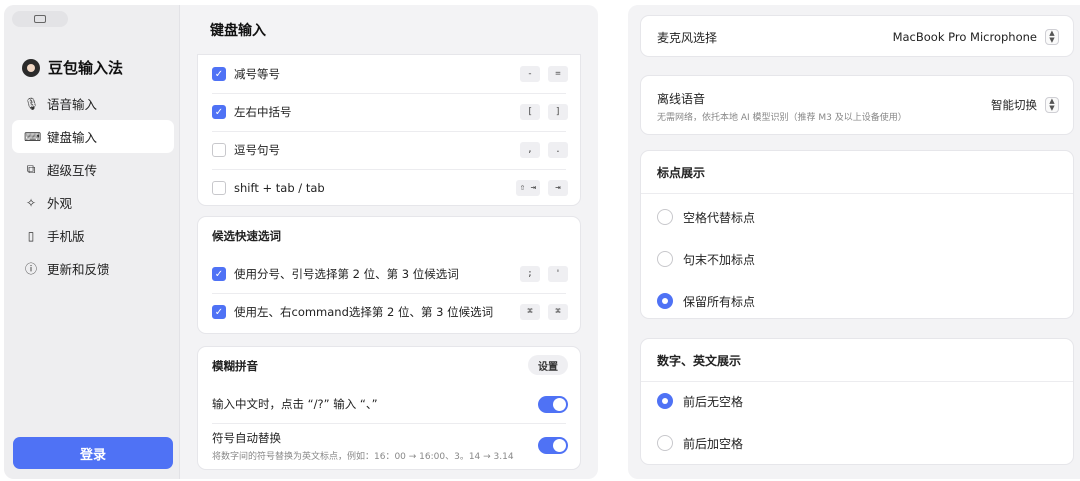 This screenshot has width=1080, height=481. What do you see at coordinates (530, 274) in the screenshot?
I see `key-cap: ;` at bounding box center [530, 274].